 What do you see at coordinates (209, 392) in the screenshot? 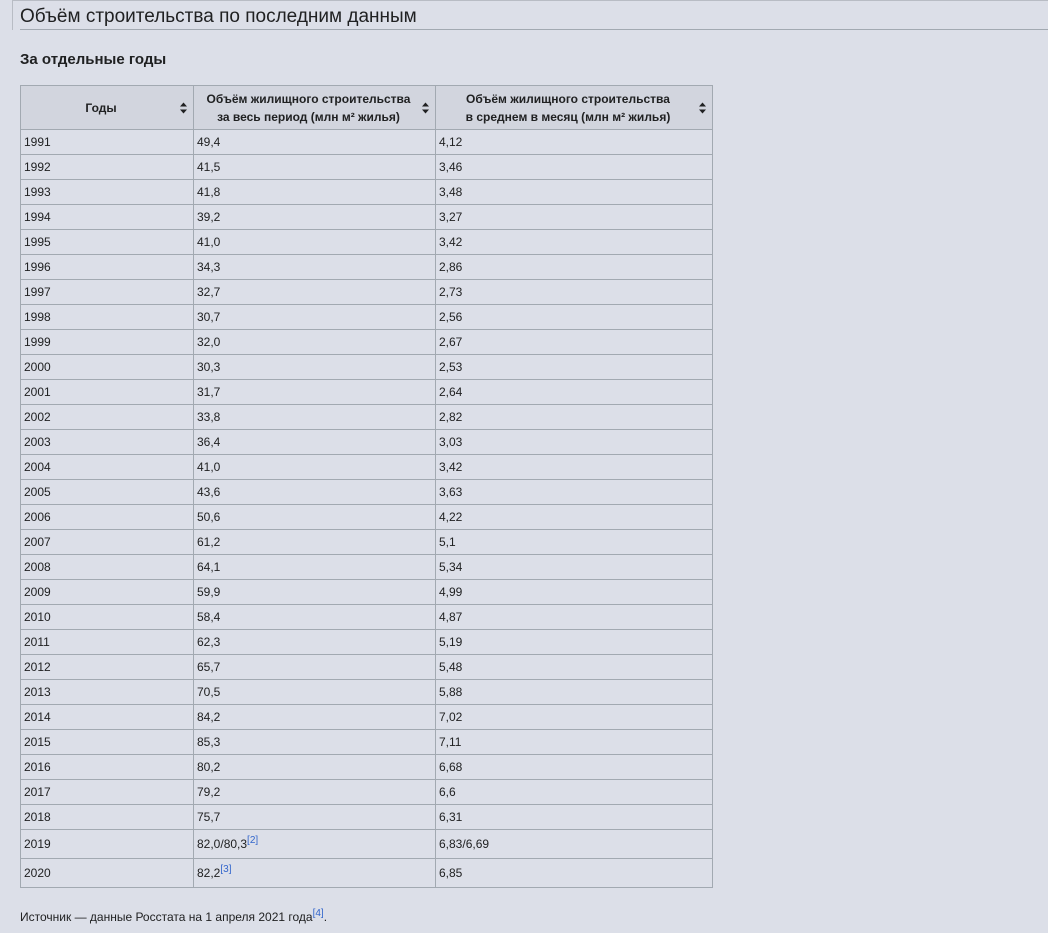
I see `cell-total-value: 31,7` at bounding box center [209, 392].